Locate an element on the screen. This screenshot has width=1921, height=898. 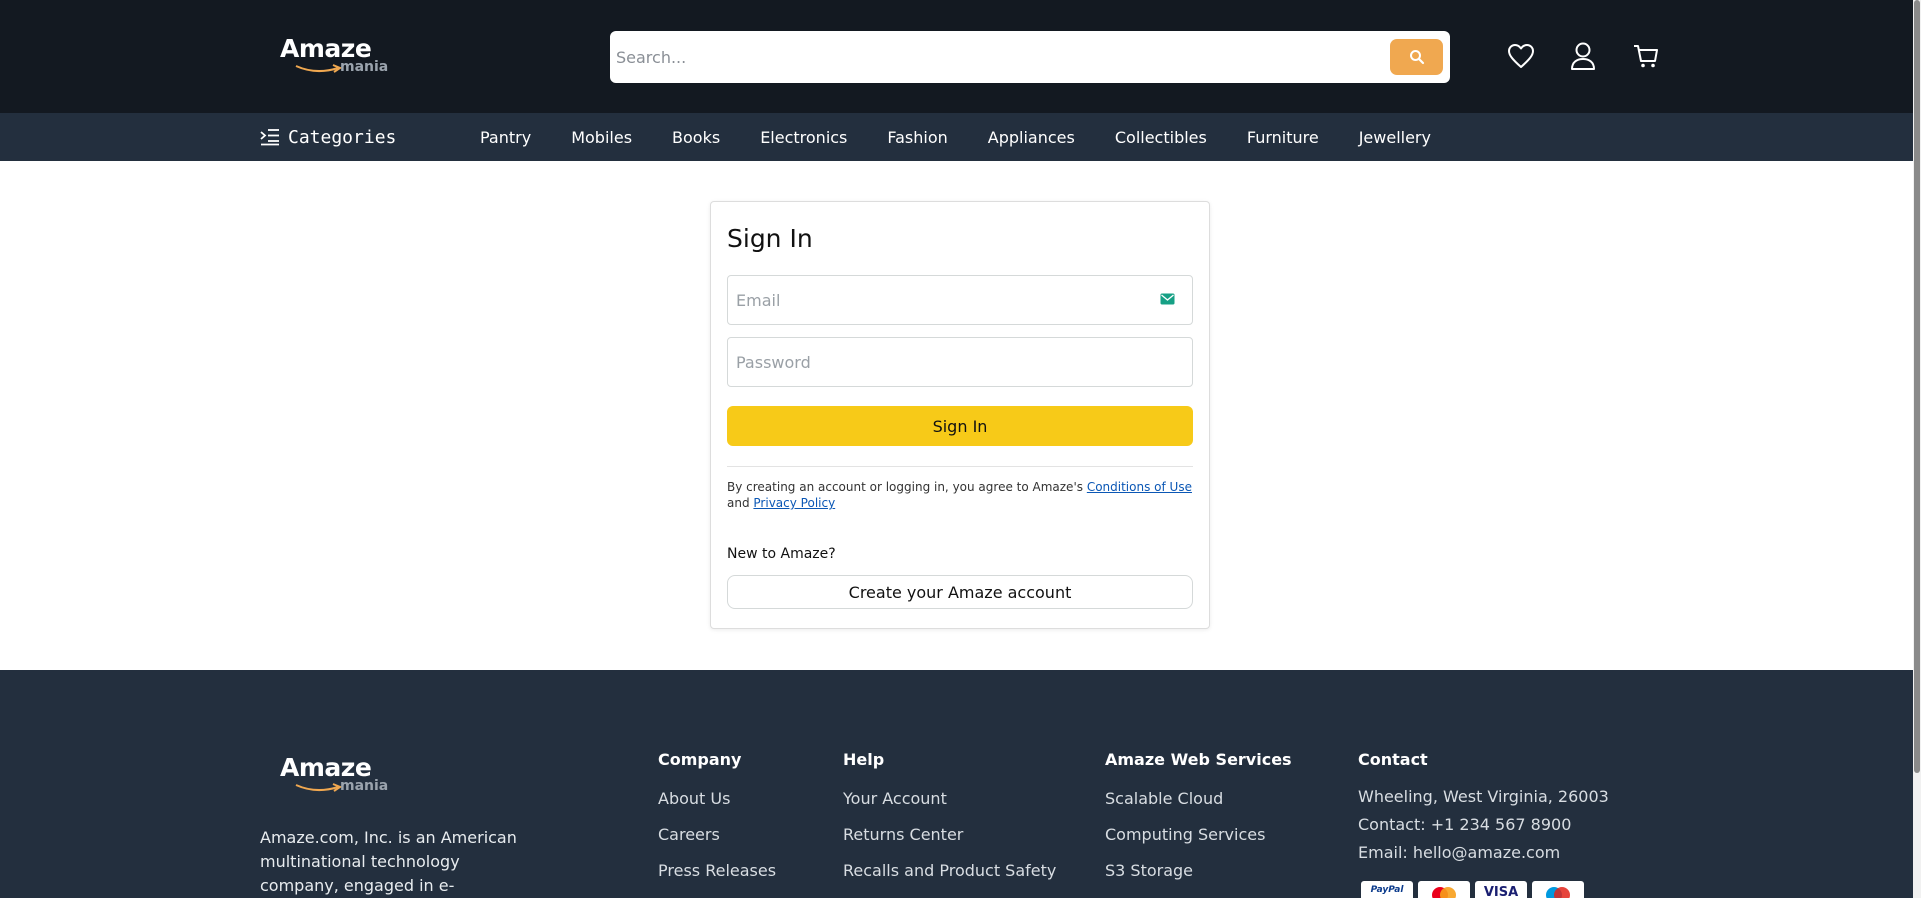
footer-link-returns-center: Returns Center is located at coordinates (949, 843).